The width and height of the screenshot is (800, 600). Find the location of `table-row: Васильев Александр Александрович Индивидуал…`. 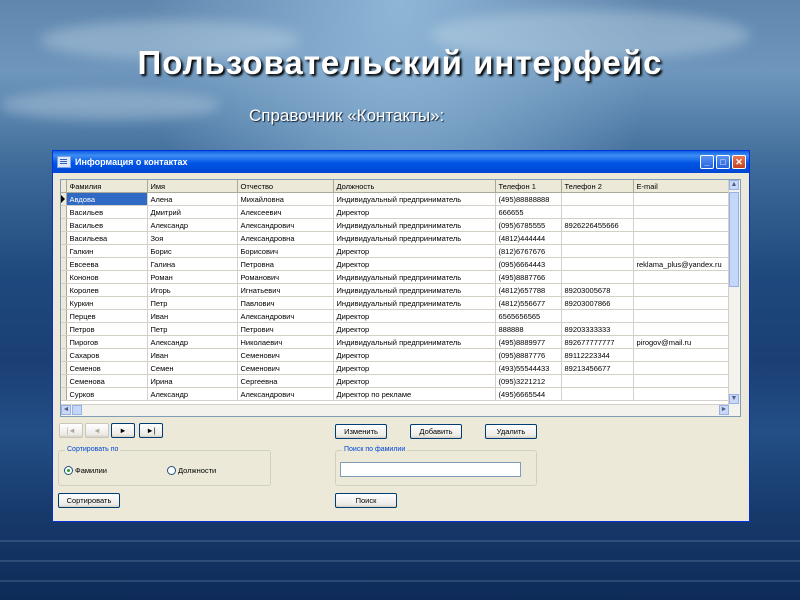

table-row: Васильев Александр Александрович Индивидуал… is located at coordinates (395, 225).